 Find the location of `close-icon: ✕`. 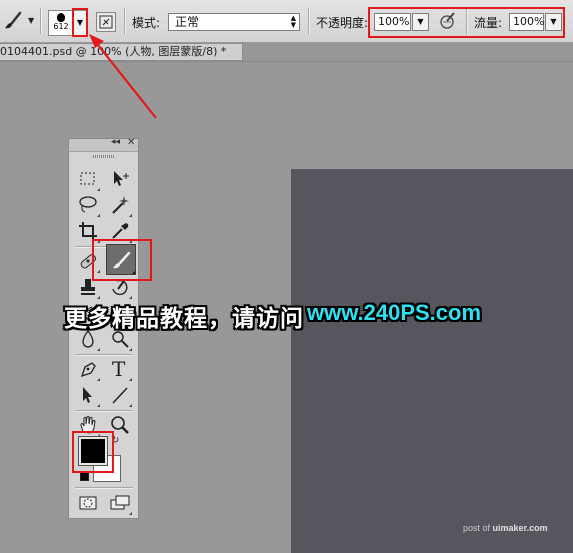

close-icon: ✕ is located at coordinates (131, 142).